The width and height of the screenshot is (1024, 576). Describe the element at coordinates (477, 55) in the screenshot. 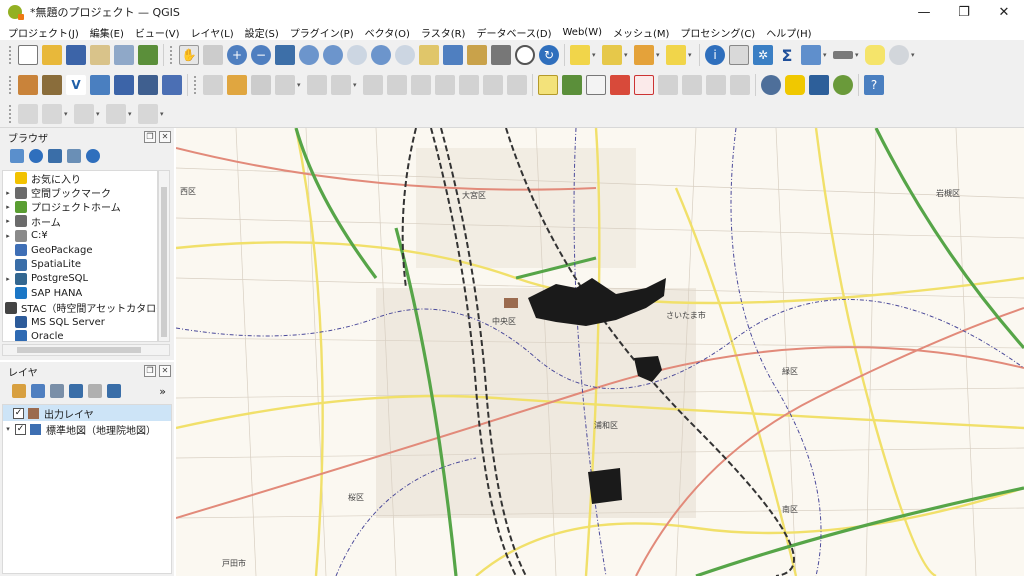

I see `spatial-bookmark-new-icon` at that location.